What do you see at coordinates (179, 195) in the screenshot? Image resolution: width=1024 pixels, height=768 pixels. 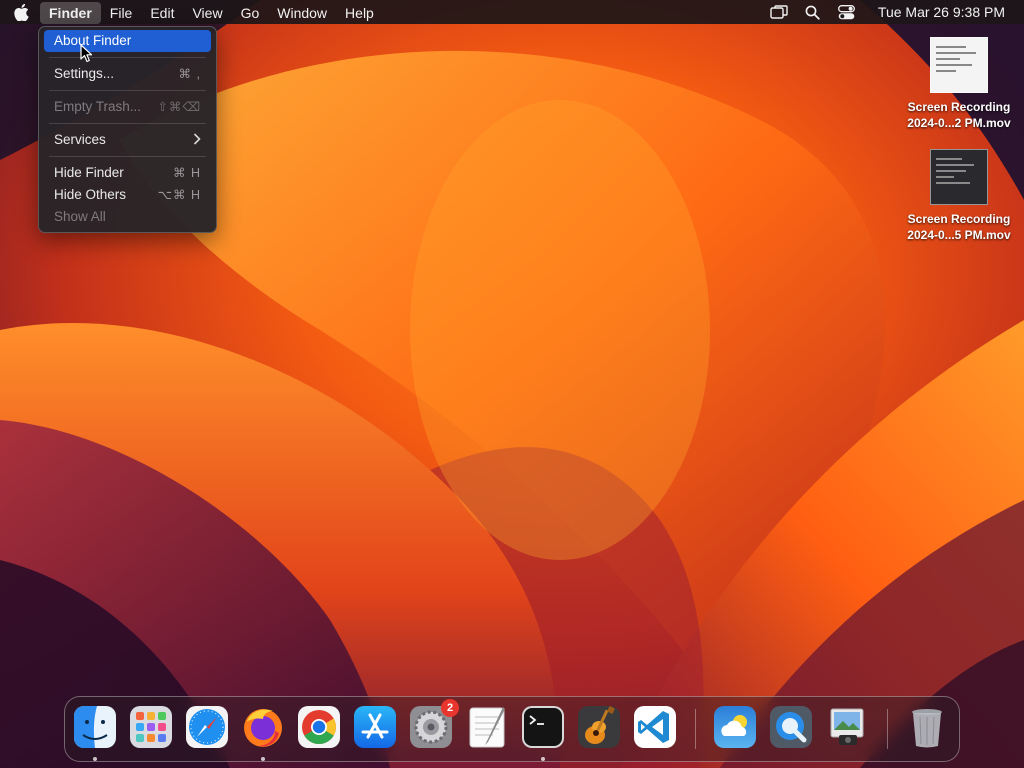 I see `menu-item-shortcut: ⌥⌘ H` at bounding box center [179, 195].